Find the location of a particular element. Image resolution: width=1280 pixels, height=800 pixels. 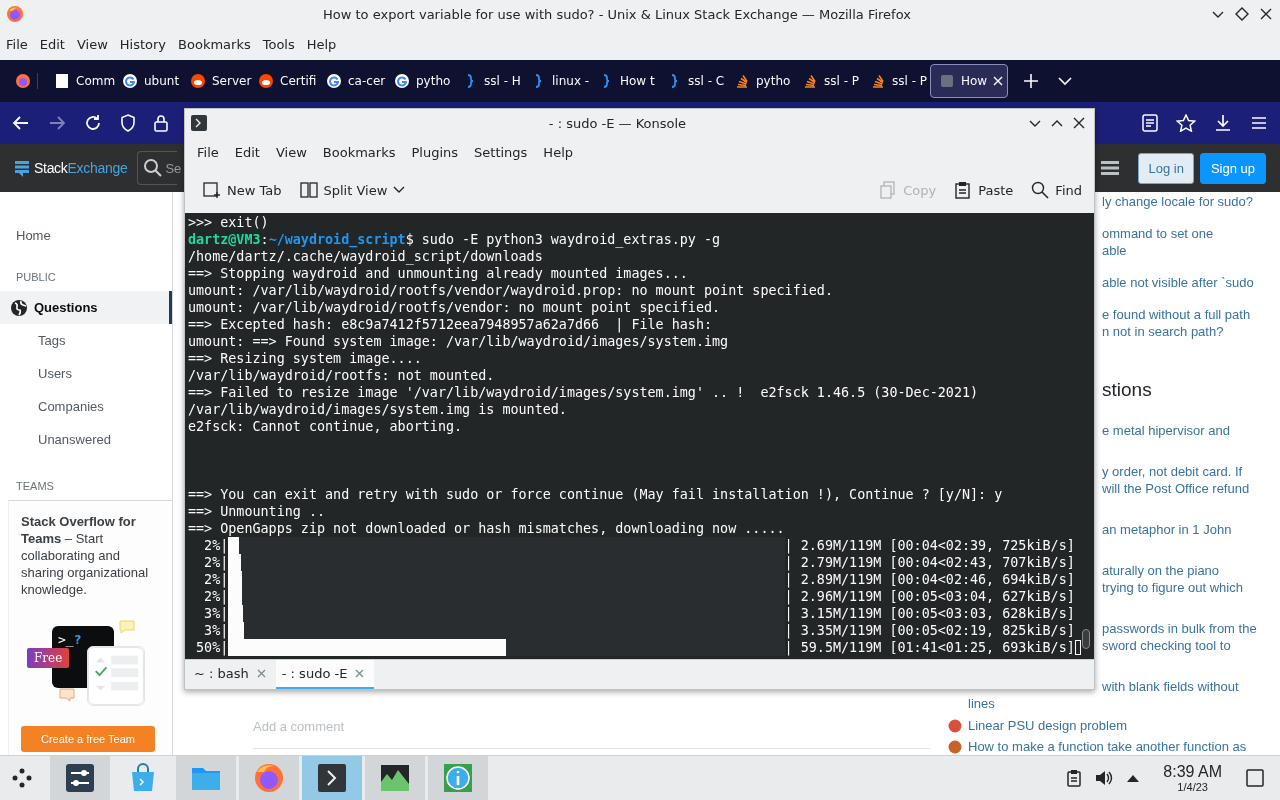

login-button: Log in is located at coordinates (1166, 168).